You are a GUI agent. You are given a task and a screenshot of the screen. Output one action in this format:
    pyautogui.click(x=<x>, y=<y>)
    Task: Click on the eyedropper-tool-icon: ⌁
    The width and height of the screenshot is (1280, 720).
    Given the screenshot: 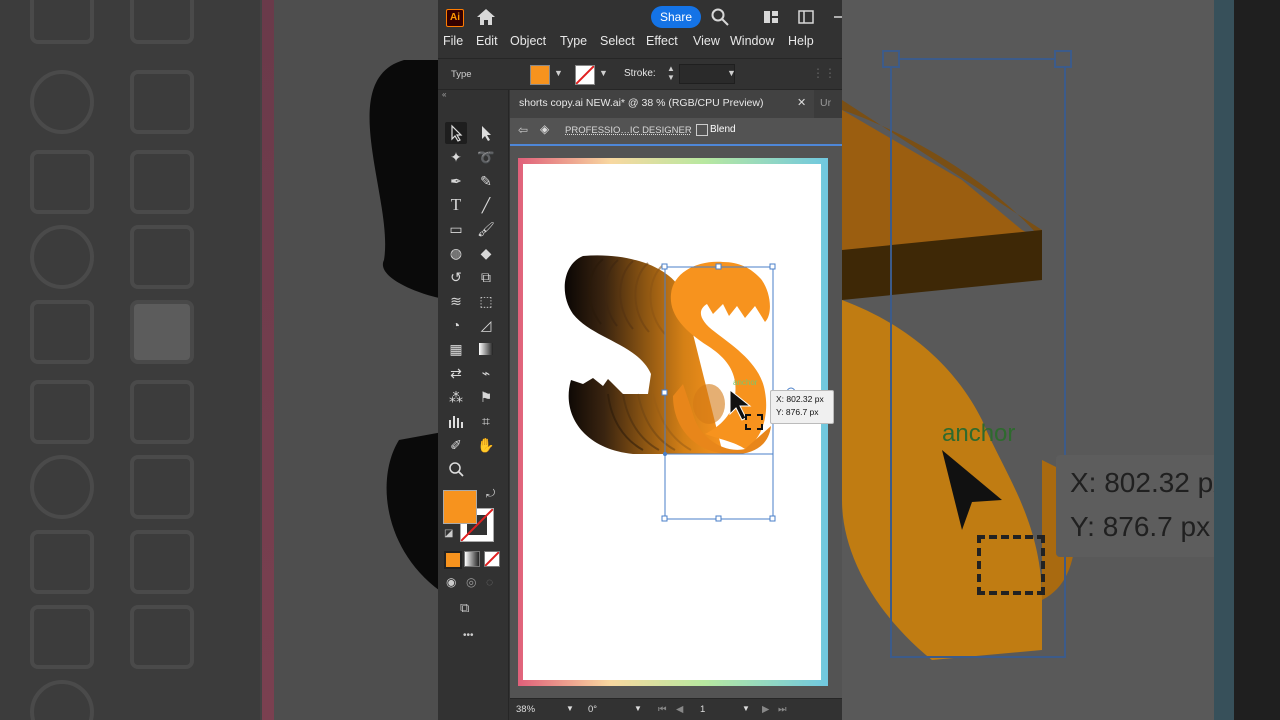 What is the action you would take?
    pyautogui.click(x=486, y=373)
    